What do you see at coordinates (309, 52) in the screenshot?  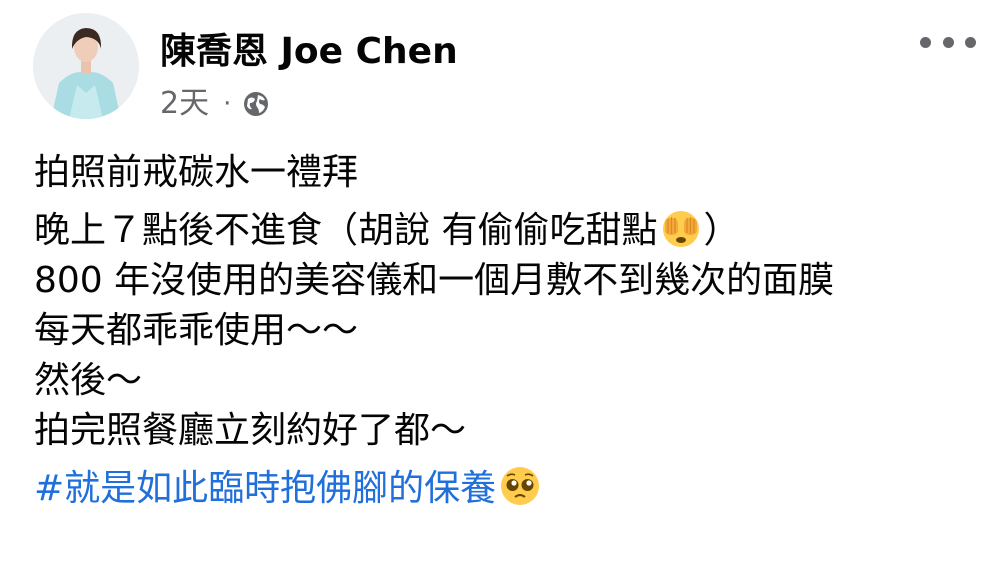 I see `author-name: 陳喬恩 Joe Chen` at bounding box center [309, 52].